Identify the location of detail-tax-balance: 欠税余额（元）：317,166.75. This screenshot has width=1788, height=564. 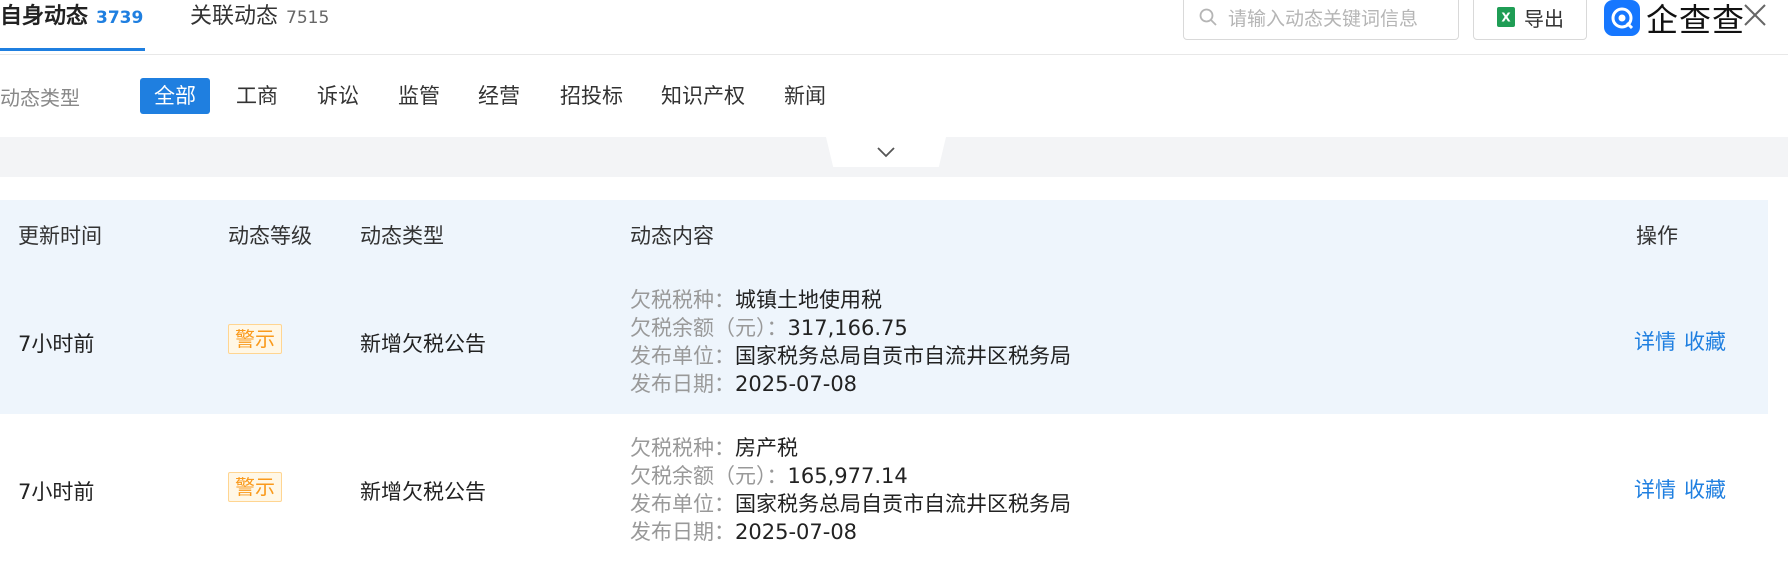
(769, 328).